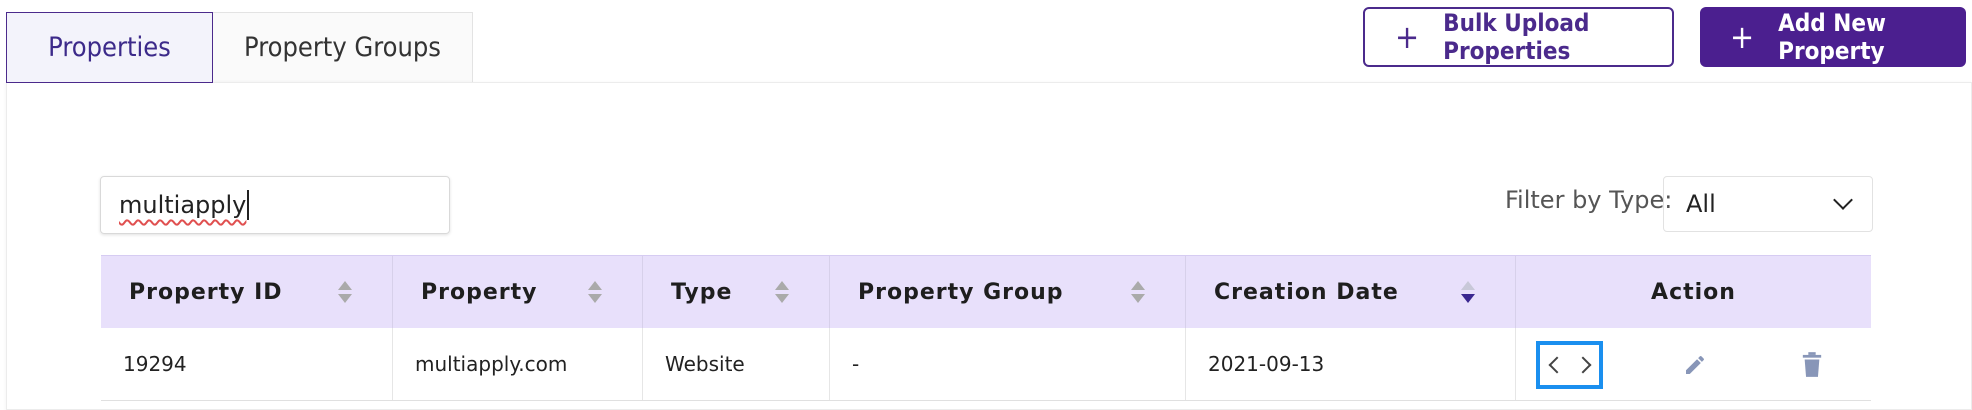 This screenshot has height=410, width=1972. Describe the element at coordinates (518, 364) in the screenshot. I see `cell-property: multiapply.com` at that location.